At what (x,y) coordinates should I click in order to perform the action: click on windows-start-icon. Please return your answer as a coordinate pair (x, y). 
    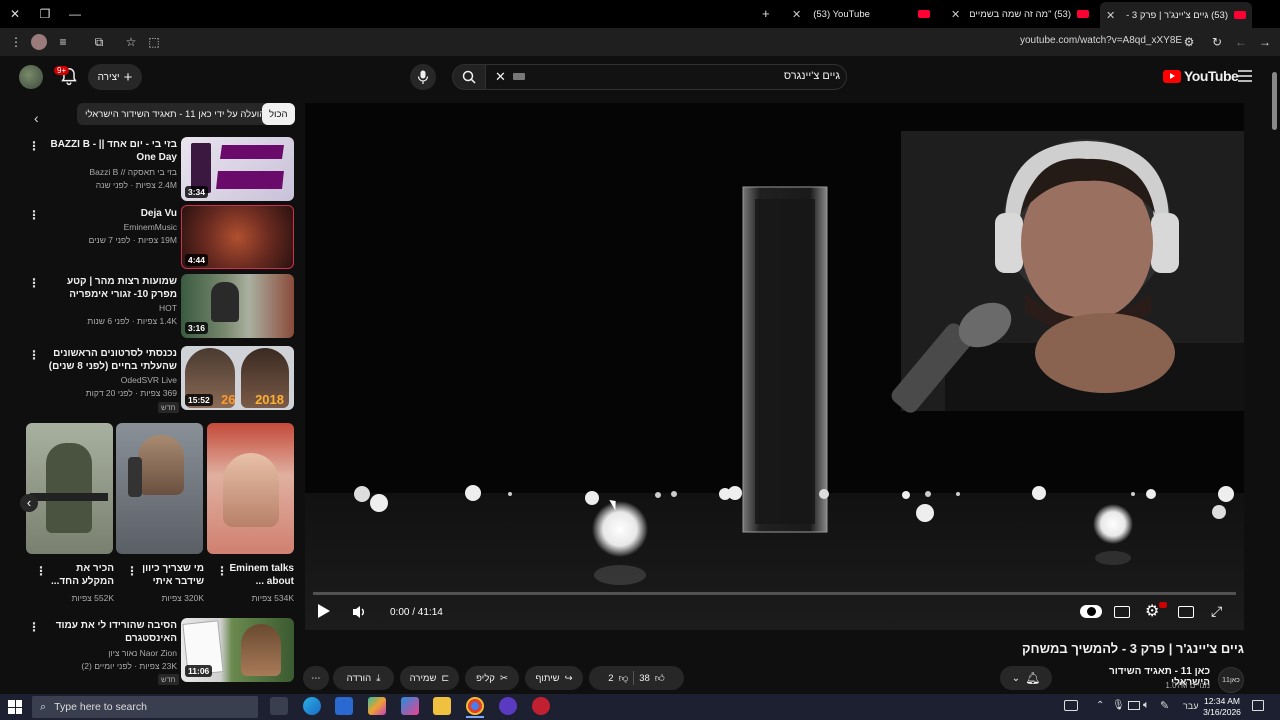
    Looking at the image, I should click on (15, 707).